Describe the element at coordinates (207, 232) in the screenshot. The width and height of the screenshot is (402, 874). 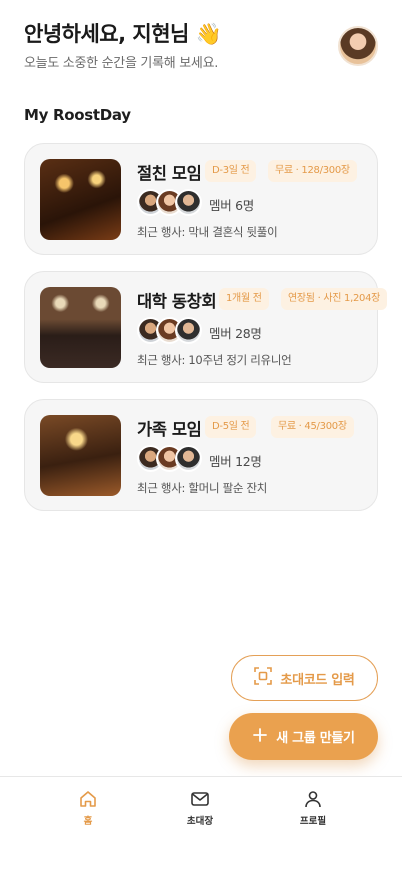
I see `recent-event: 최근 행사: 막내 결혼식 뒷풀이` at that location.